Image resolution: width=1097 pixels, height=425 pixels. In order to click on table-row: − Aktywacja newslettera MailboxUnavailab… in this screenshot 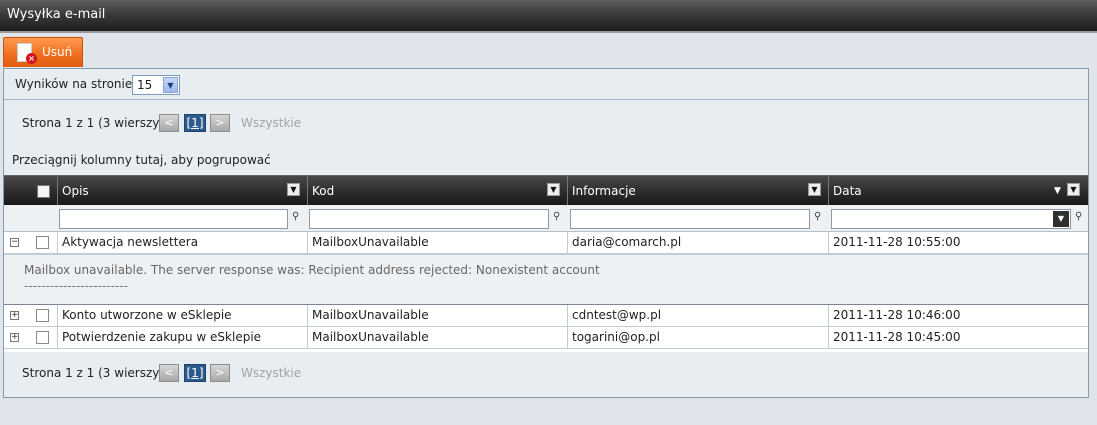, I will do `click(546, 243)`.